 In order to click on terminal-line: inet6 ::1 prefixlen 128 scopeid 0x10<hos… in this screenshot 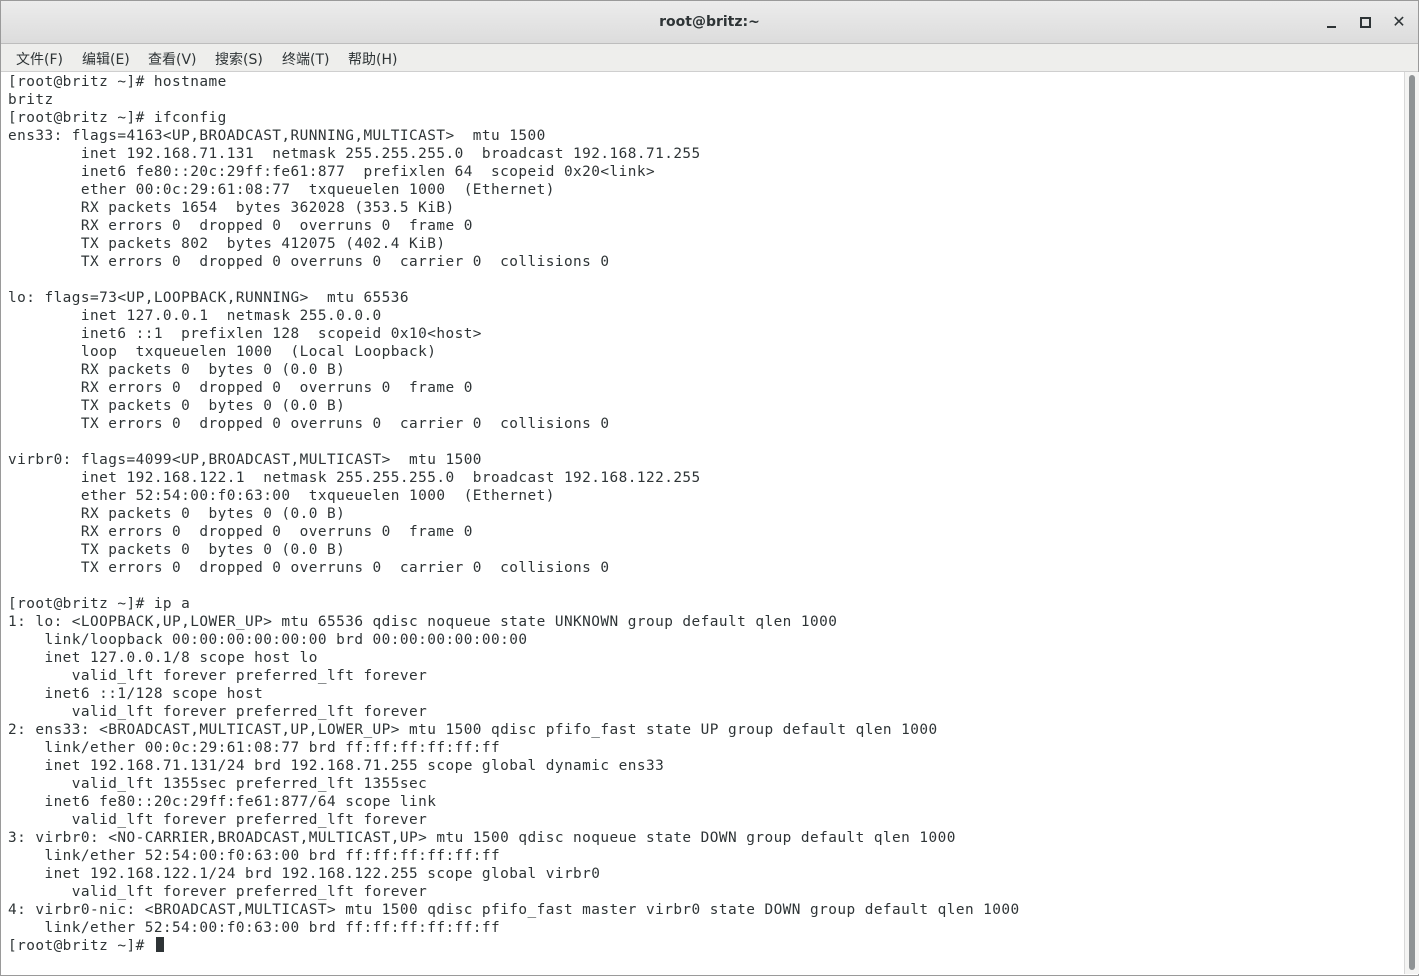, I will do `click(245, 334)`.